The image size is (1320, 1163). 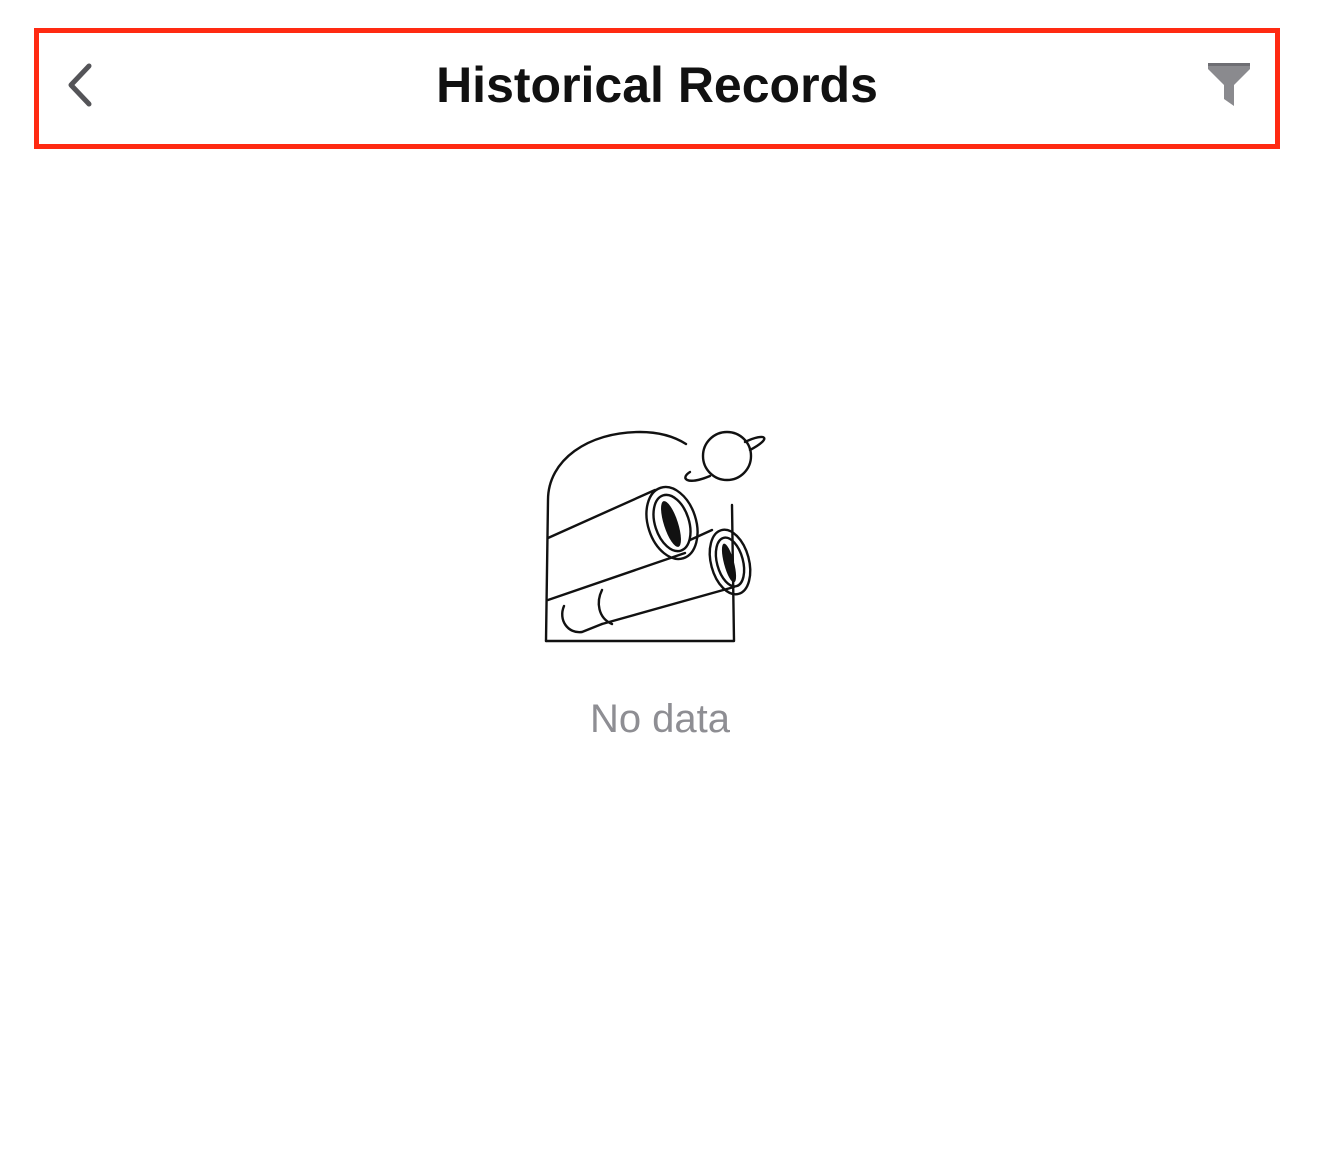 What do you see at coordinates (655, 536) in the screenshot?
I see `binoculars-planet-illustration` at bounding box center [655, 536].